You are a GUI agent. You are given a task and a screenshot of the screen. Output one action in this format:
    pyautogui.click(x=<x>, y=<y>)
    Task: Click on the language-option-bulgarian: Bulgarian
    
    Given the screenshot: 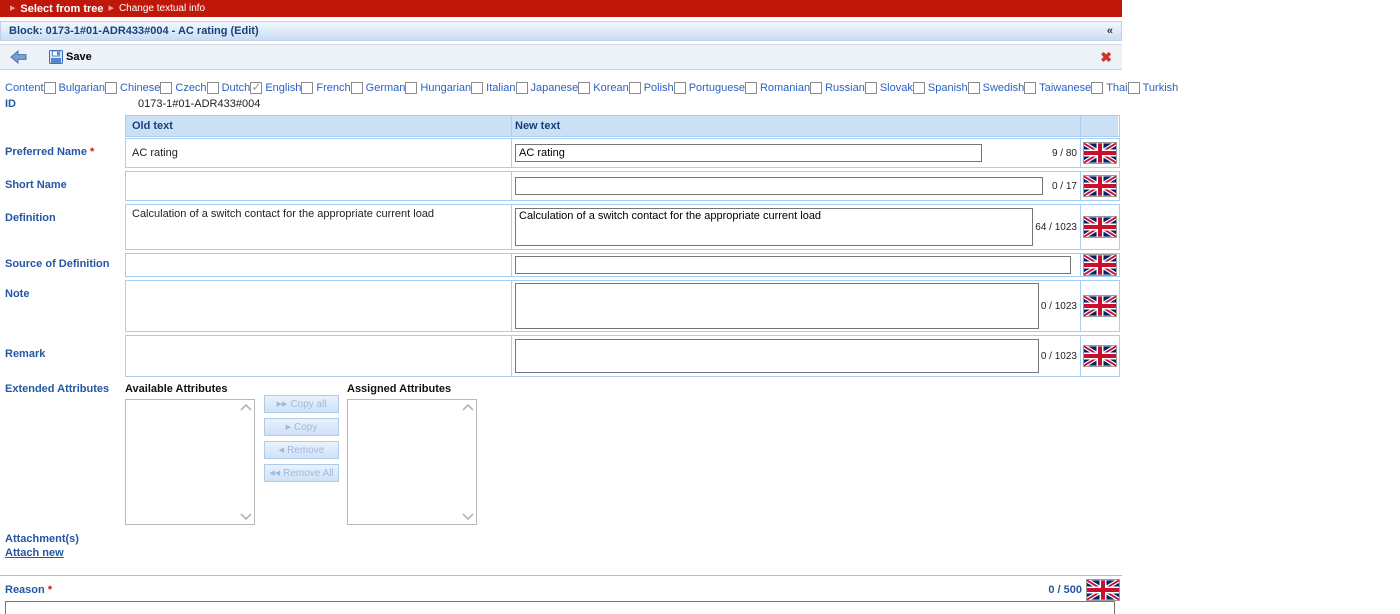 What is the action you would take?
    pyautogui.click(x=74, y=88)
    